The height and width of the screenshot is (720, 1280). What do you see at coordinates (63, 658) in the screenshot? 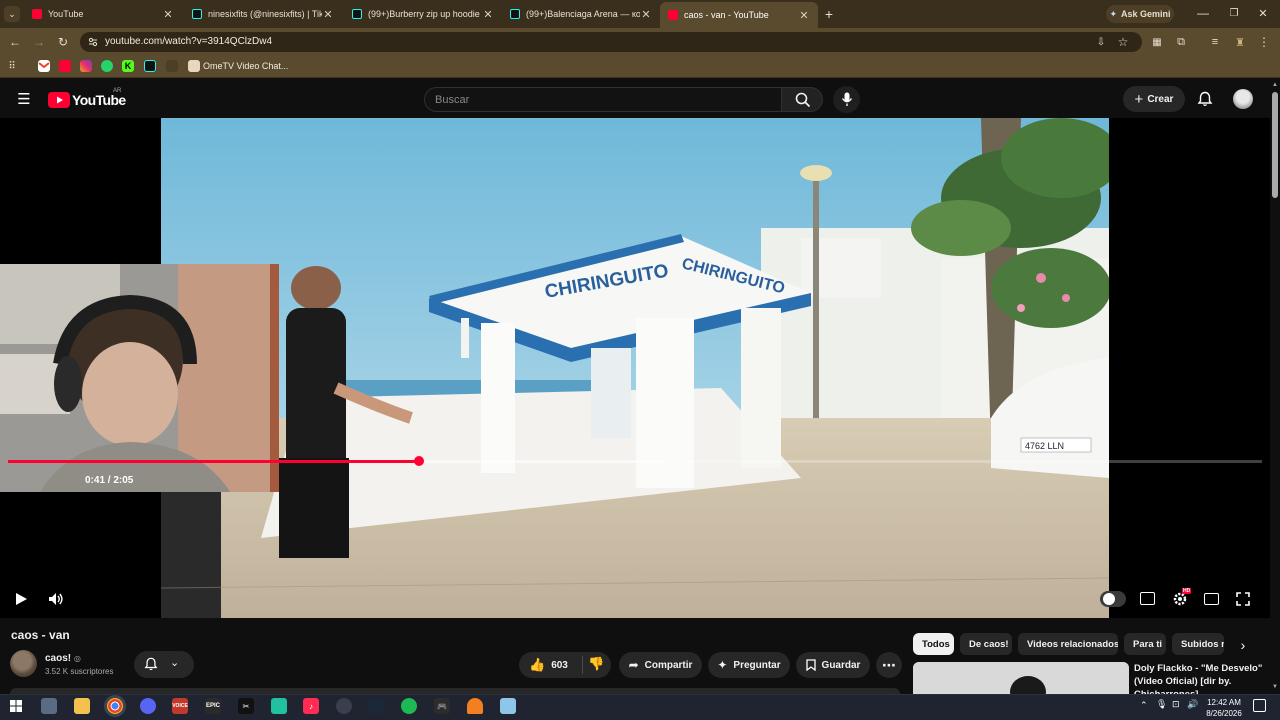
I see `channel-name: caos! ◎` at bounding box center [63, 658].